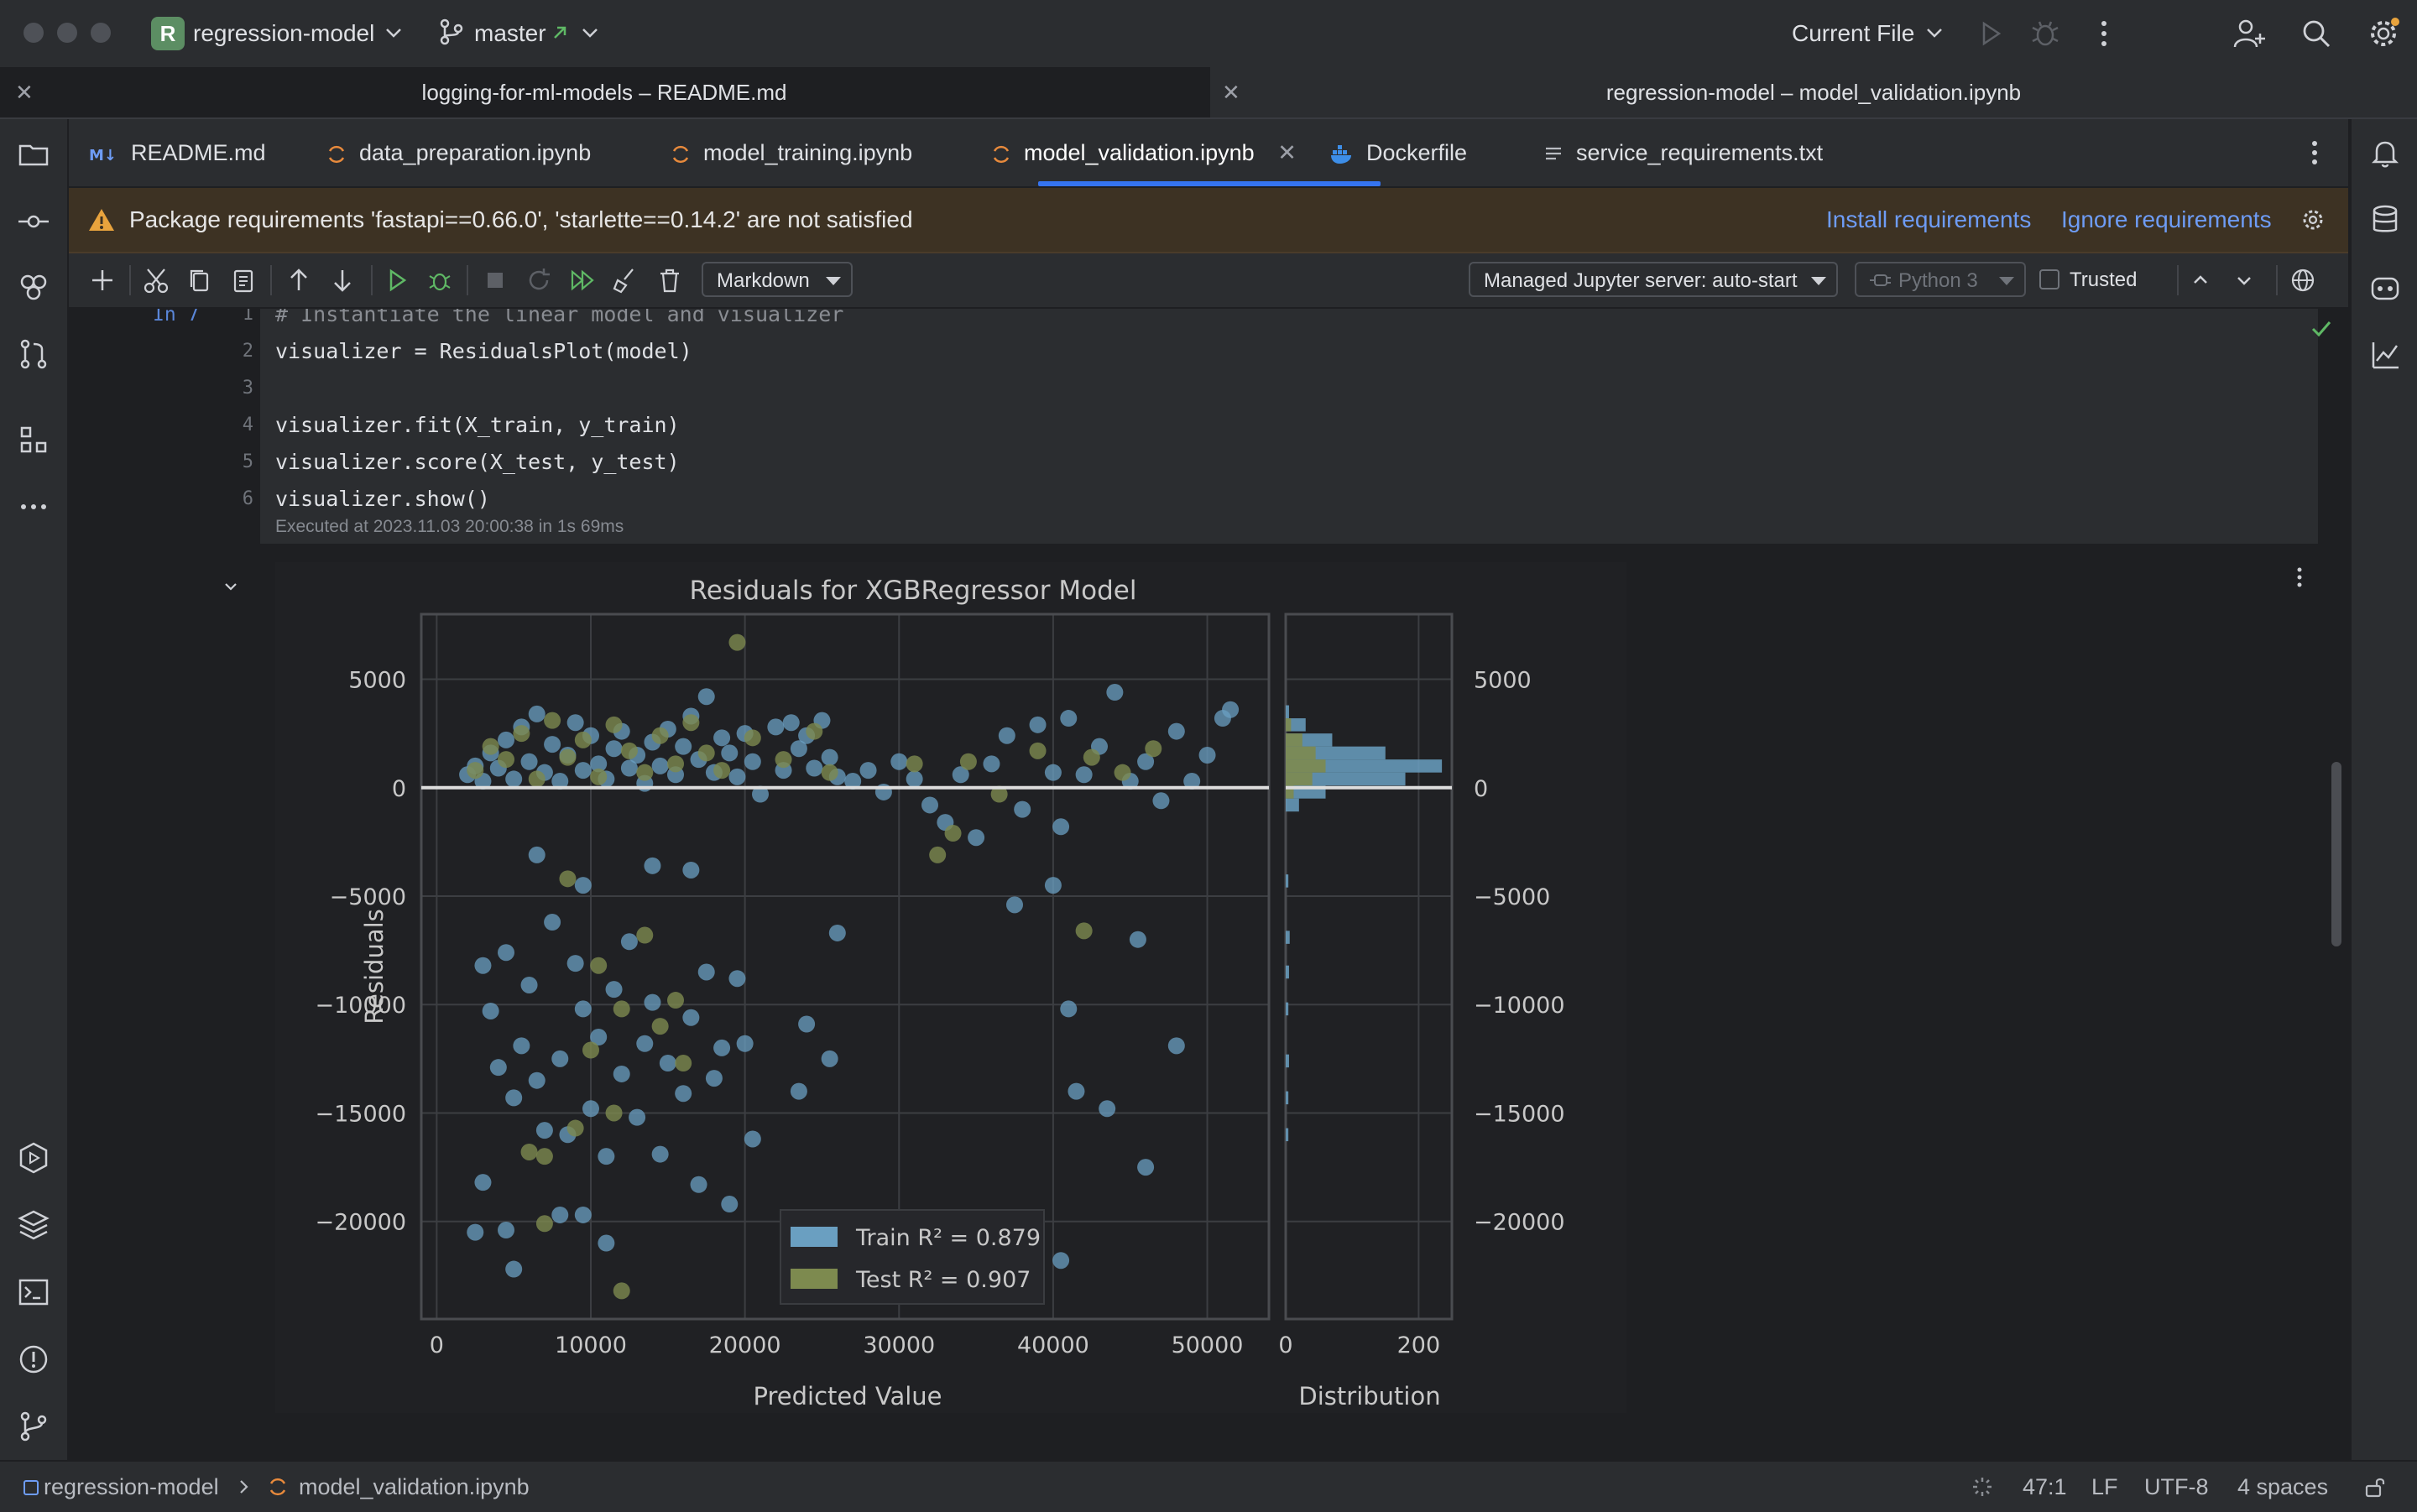 The image size is (2417, 1512). I want to click on restart-kernel-icon, so click(539, 280).